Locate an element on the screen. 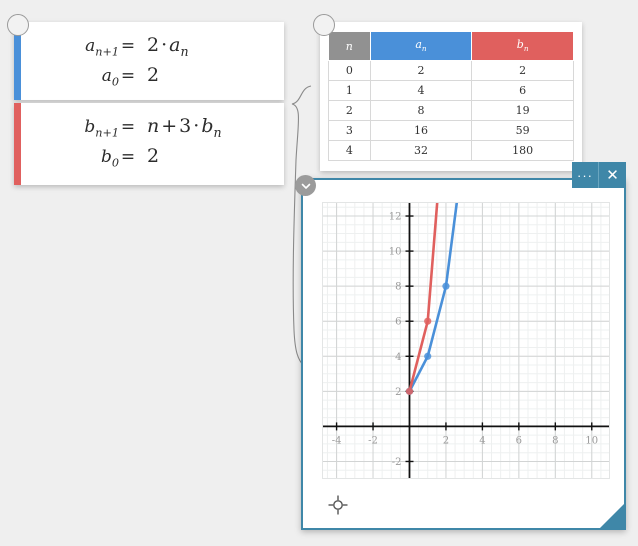 The width and height of the screenshot is (638, 546). table-row: 0 2 2 is located at coordinates (451, 70).